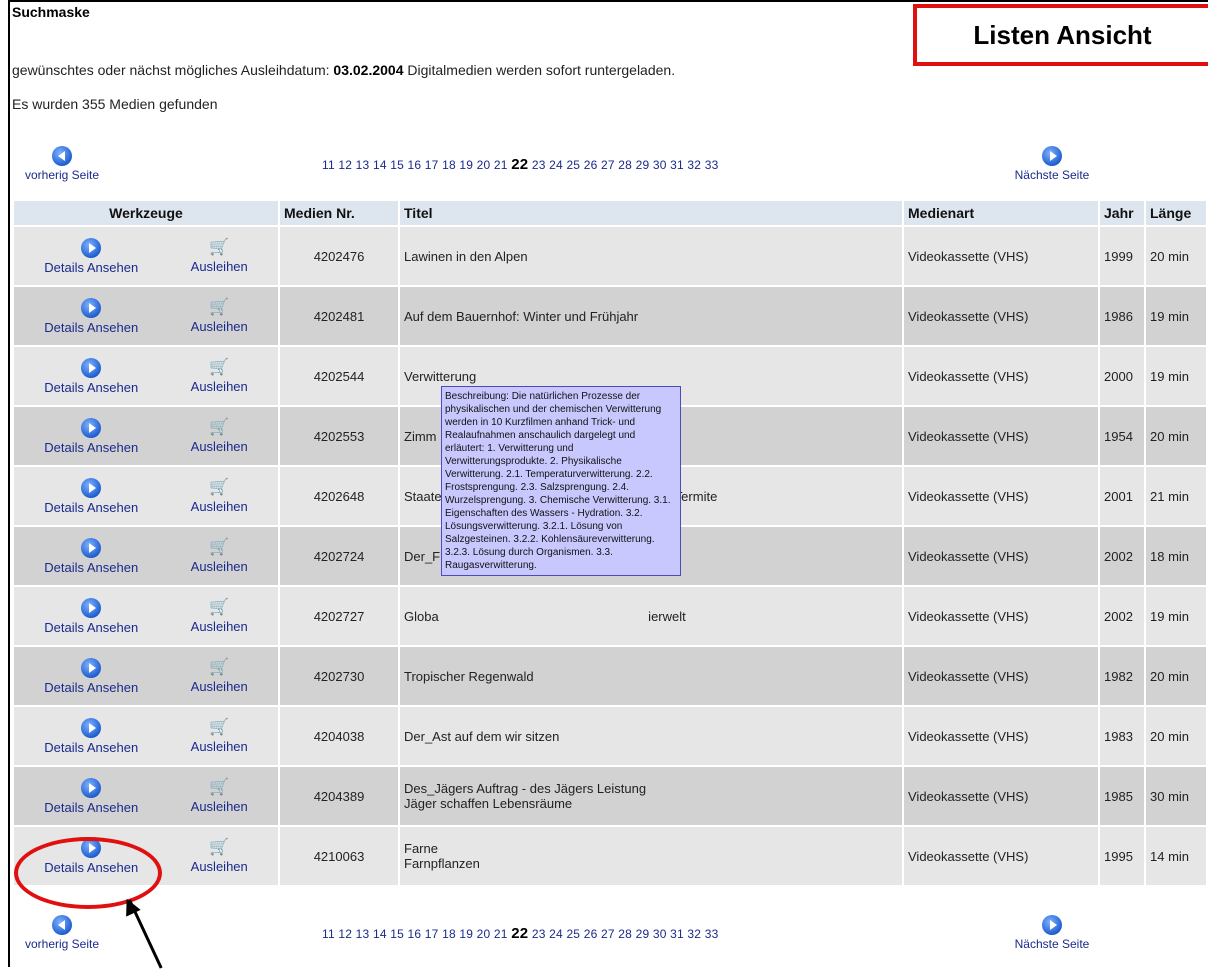 The height and width of the screenshot is (969, 1208). Describe the element at coordinates (1176, 316) in the screenshot. I see `laenge-cell: 19 min` at that location.